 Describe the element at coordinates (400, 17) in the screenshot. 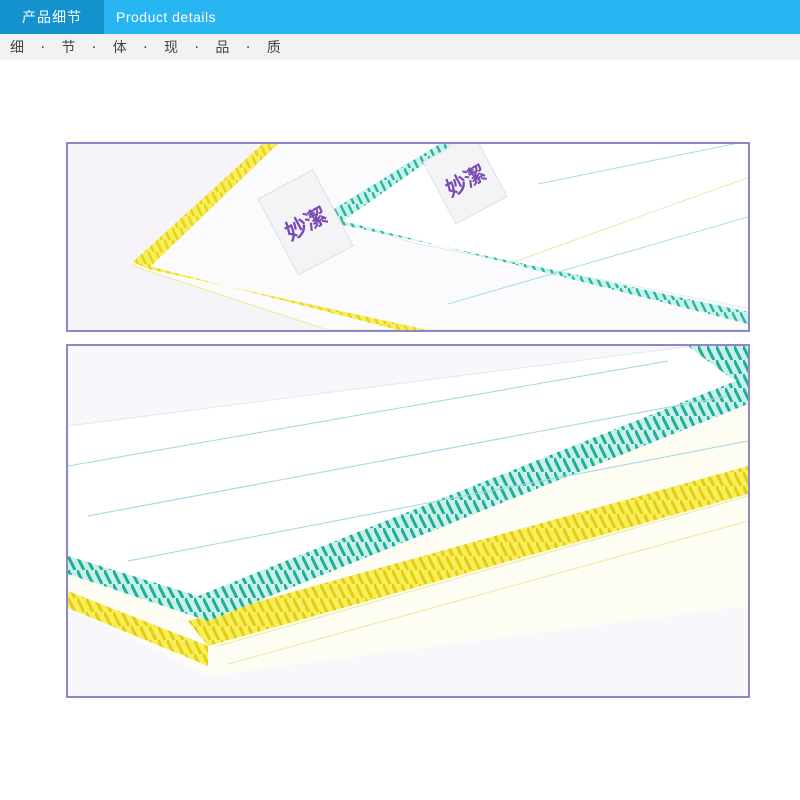

I see `section-header: 产品细节 Product details` at that location.